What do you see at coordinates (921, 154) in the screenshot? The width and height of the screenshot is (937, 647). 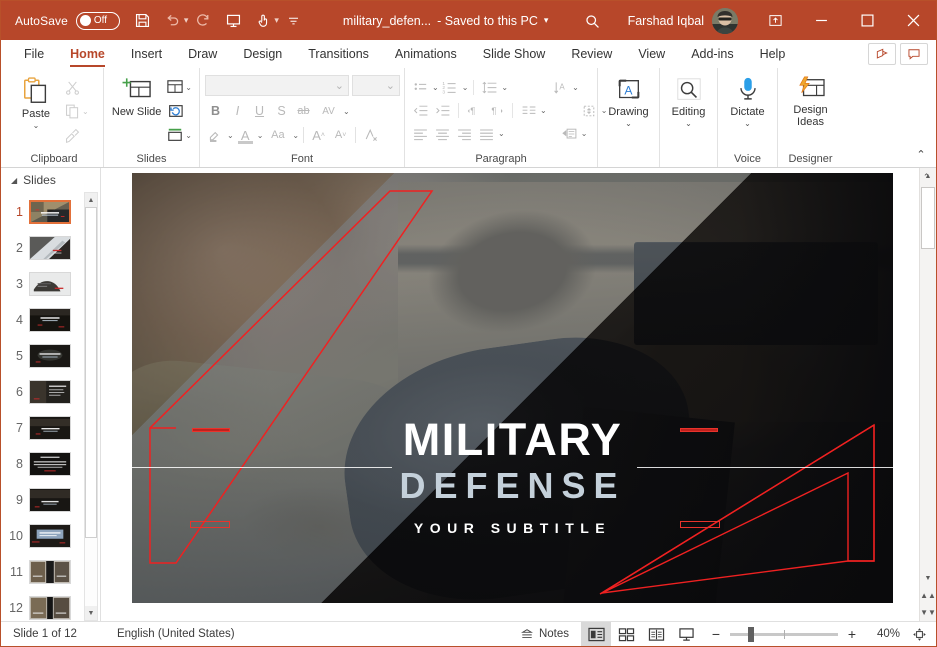 I see `collapse-ribbon-icon: ⌃` at bounding box center [921, 154].